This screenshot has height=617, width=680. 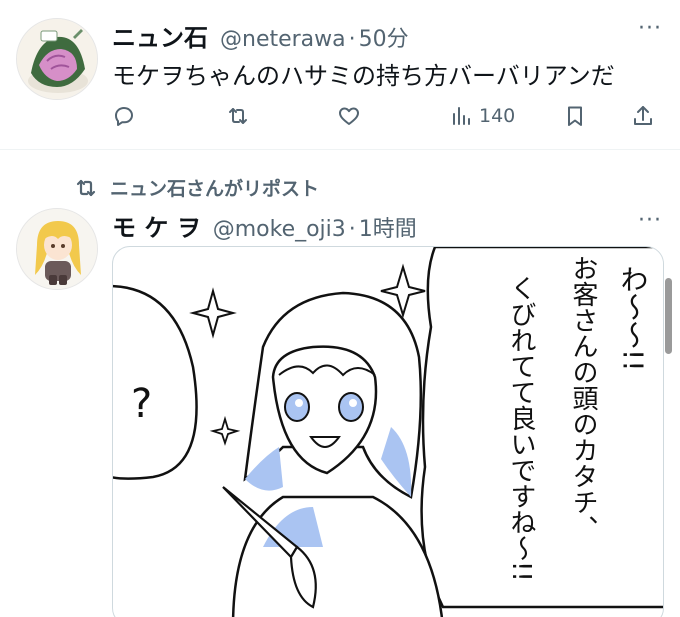 I want to click on timestamp: 1時間, so click(x=388, y=227).